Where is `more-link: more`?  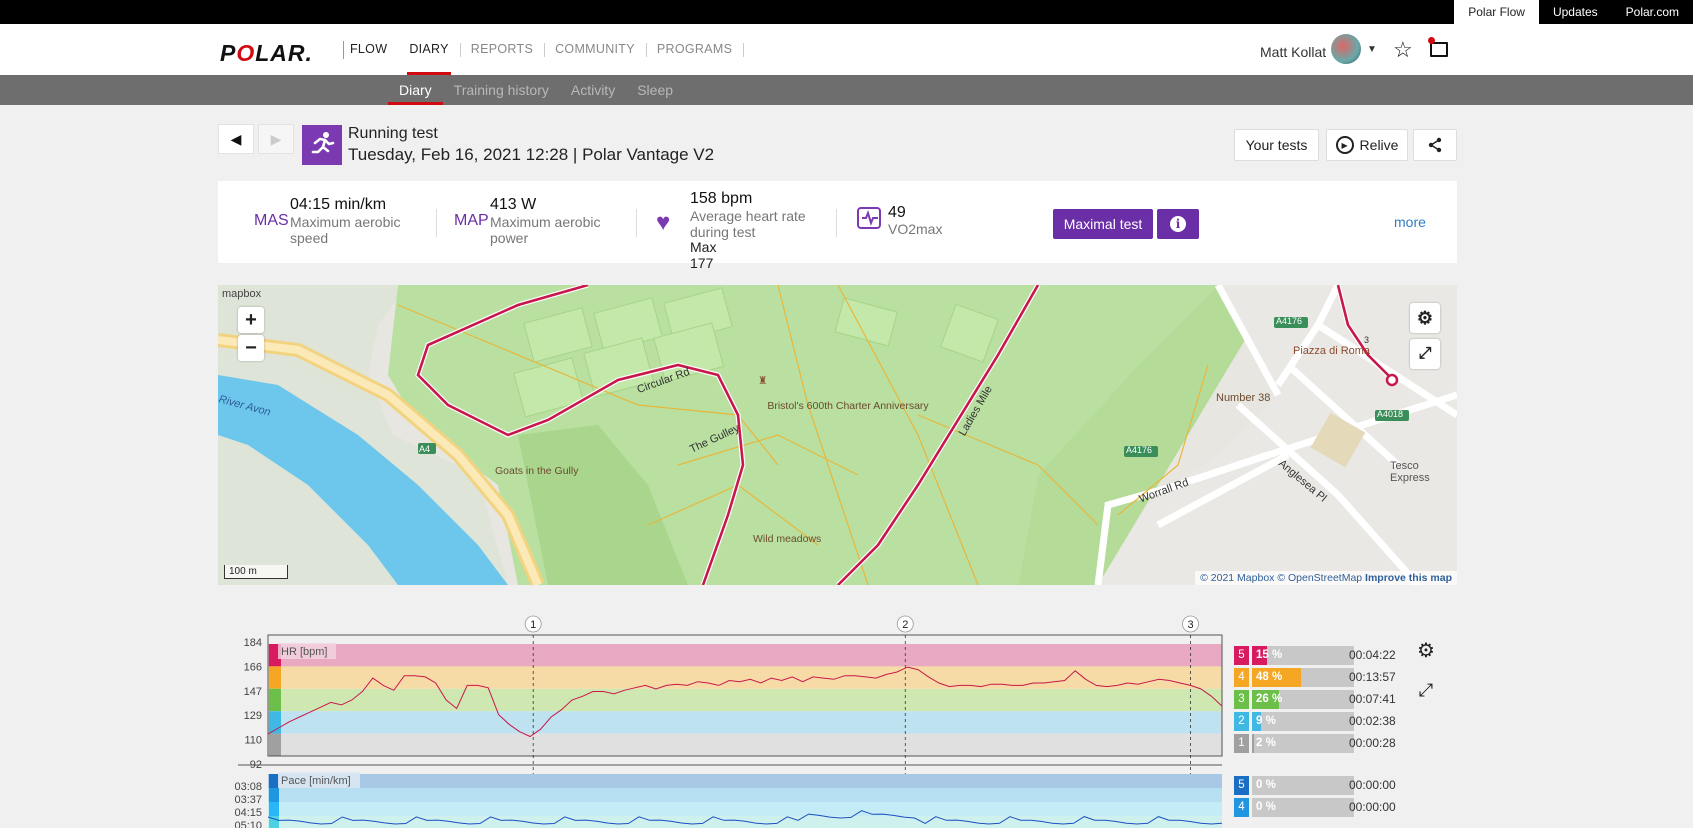 more-link: more is located at coordinates (1410, 222).